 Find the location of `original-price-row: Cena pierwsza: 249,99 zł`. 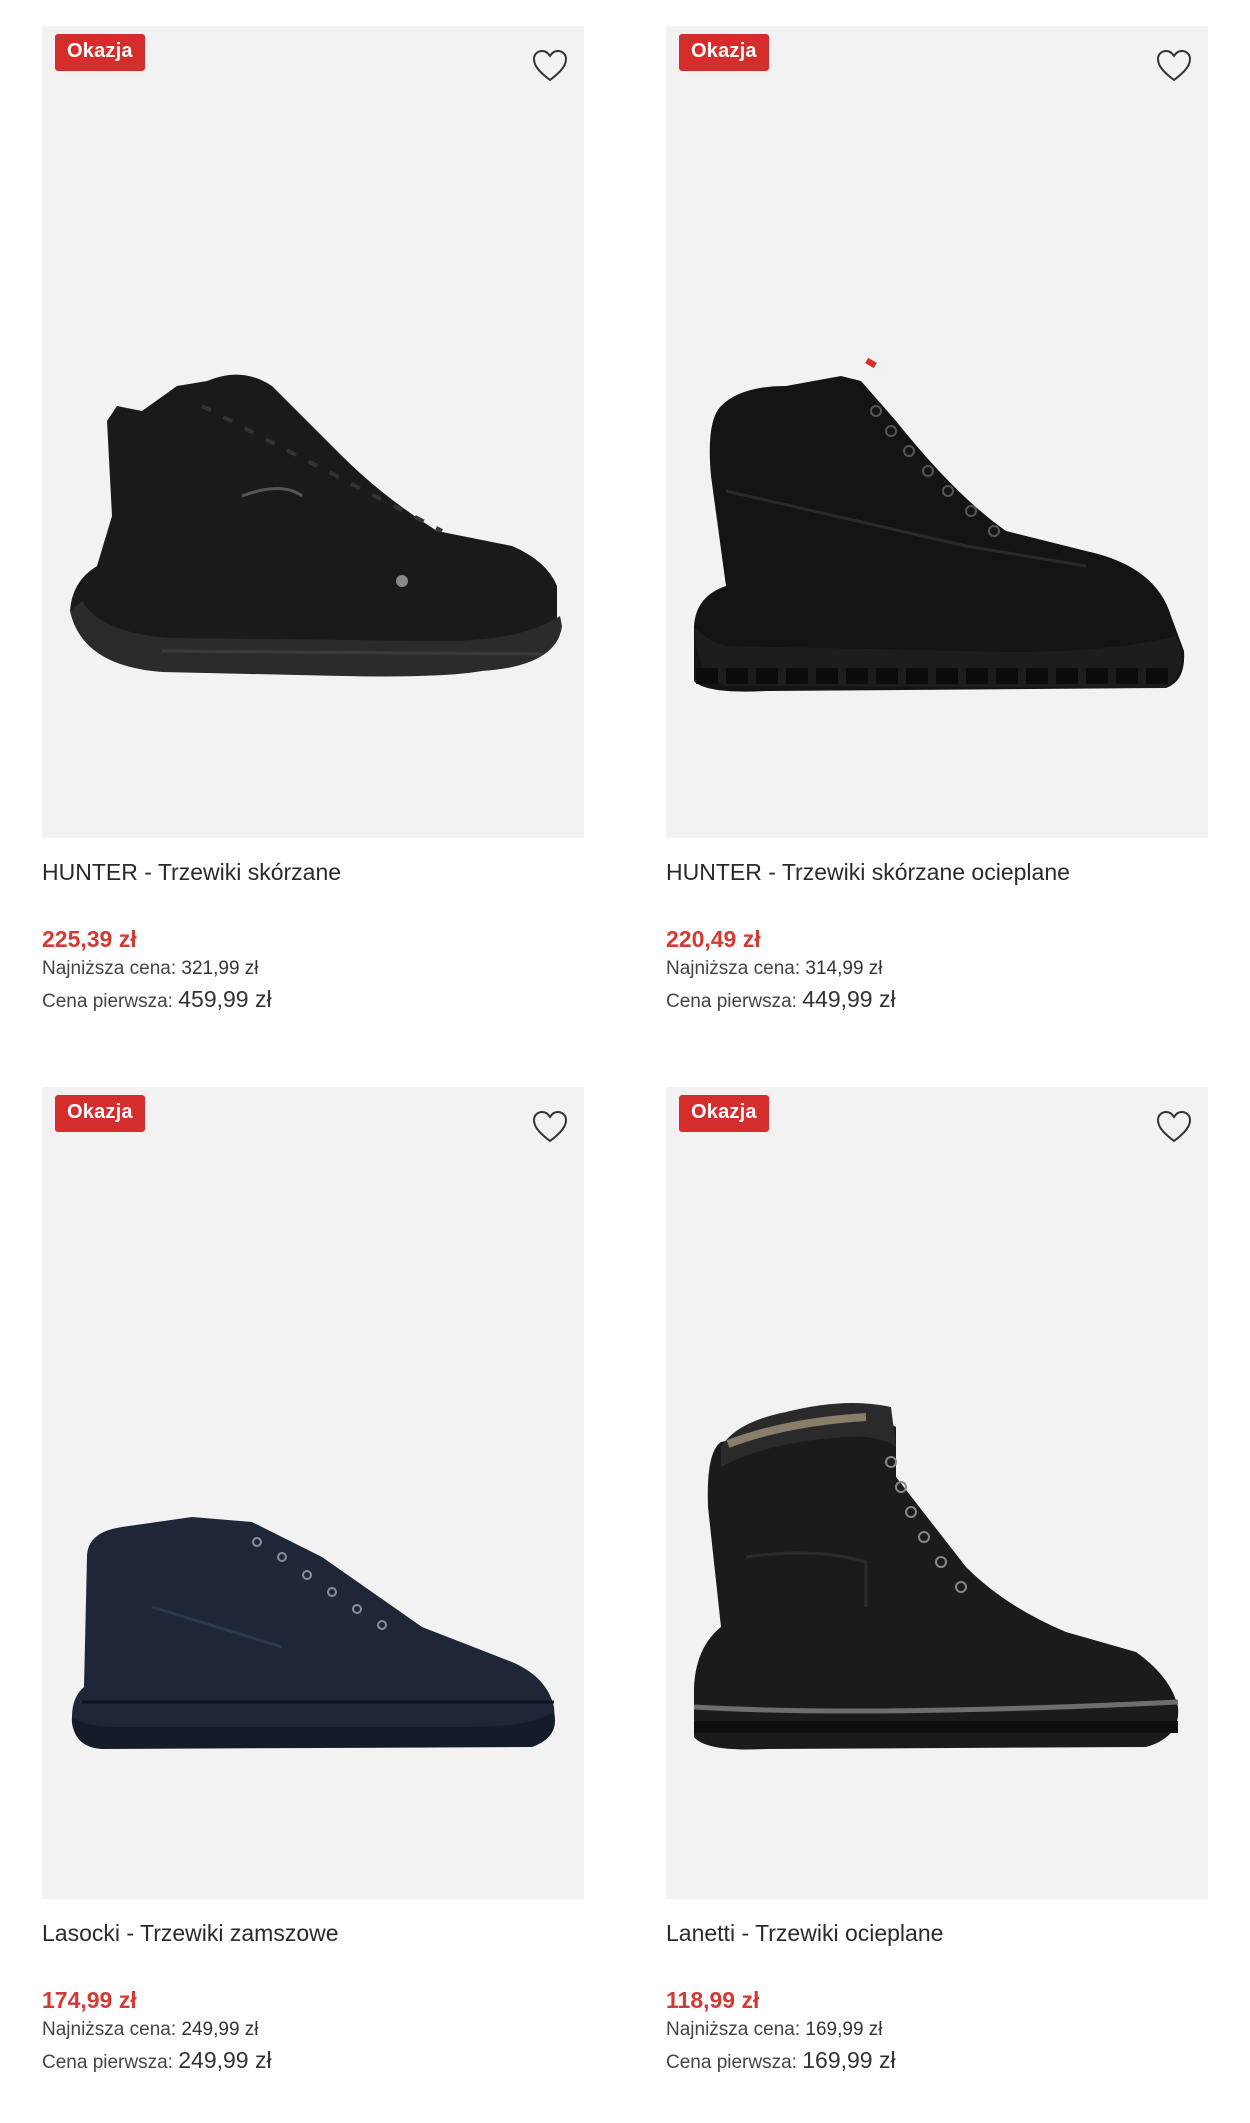

original-price-row: Cena pierwsza: 249,99 zł is located at coordinates (313, 2060).